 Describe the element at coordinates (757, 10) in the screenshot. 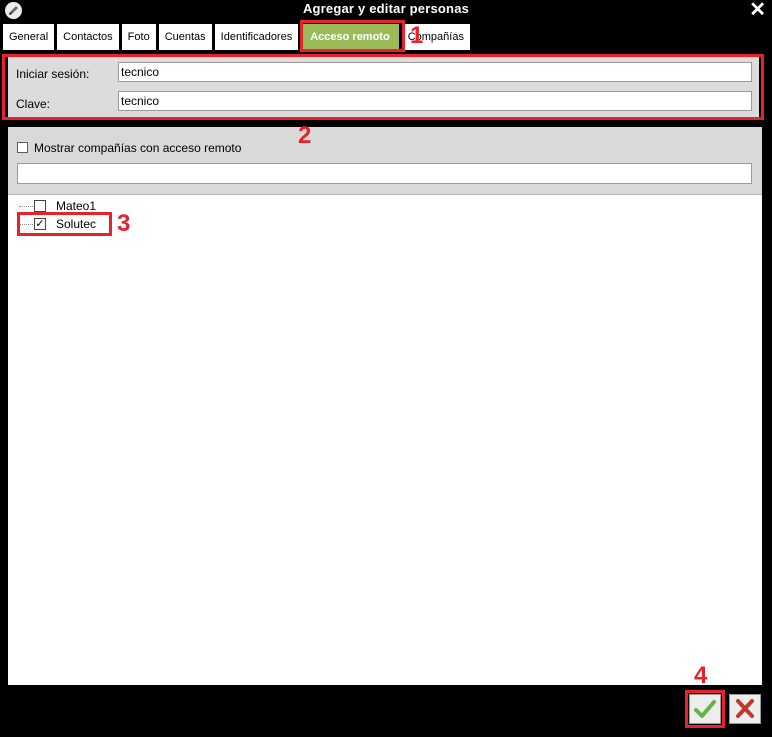

I see `close-icon: ✕` at that location.